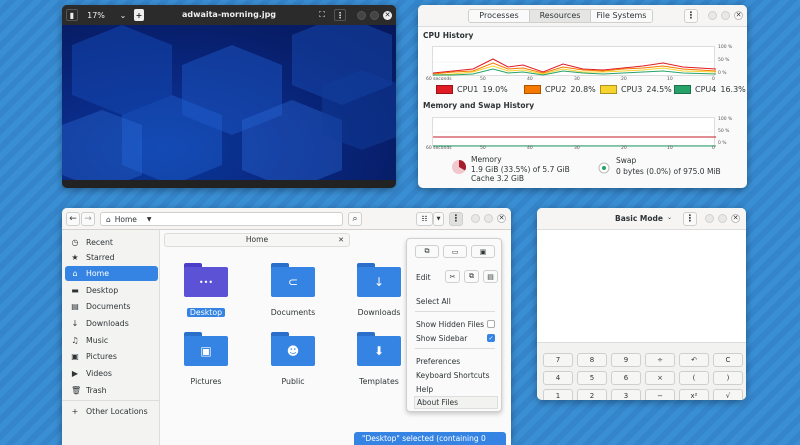 The height and width of the screenshot is (445, 800). Describe the element at coordinates (690, 219) in the screenshot. I see `calc-menu-icon: ⋮` at that location.